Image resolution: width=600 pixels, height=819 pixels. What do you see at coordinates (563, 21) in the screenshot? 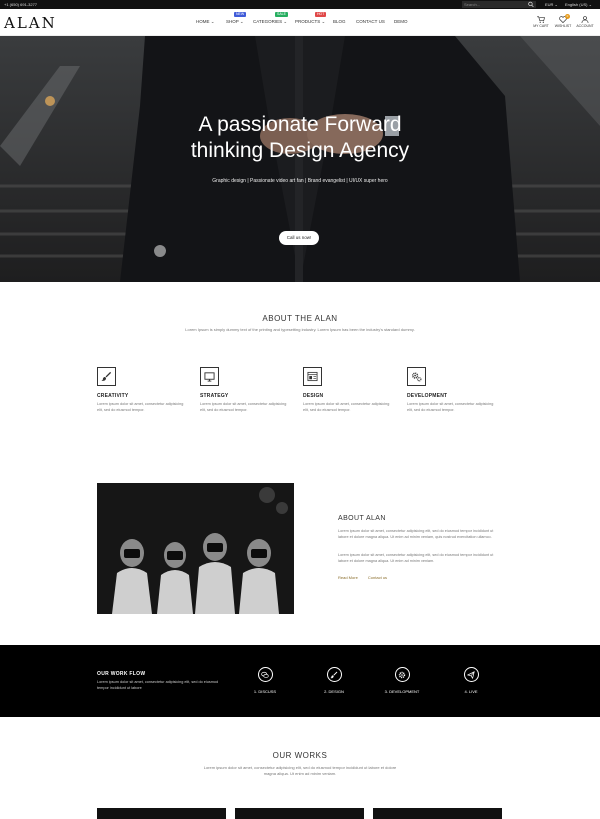
I see `wishlist-link: WISHLIST 0` at bounding box center [563, 21].